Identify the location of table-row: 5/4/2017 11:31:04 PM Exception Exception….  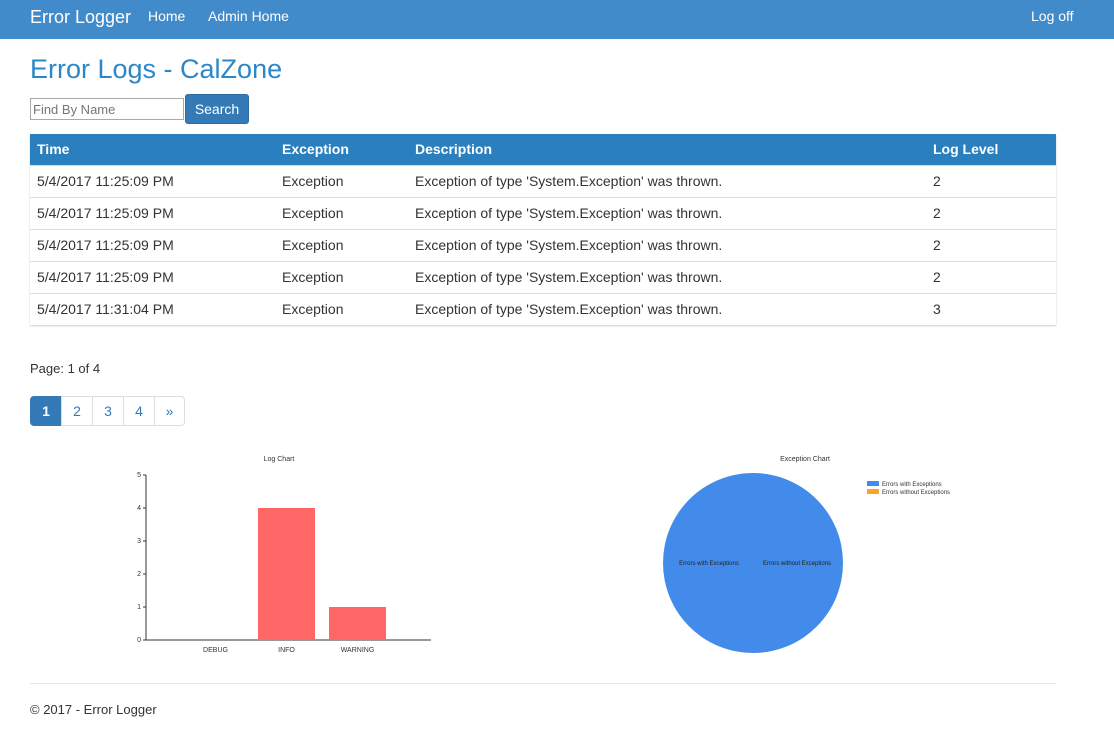
(543, 308).